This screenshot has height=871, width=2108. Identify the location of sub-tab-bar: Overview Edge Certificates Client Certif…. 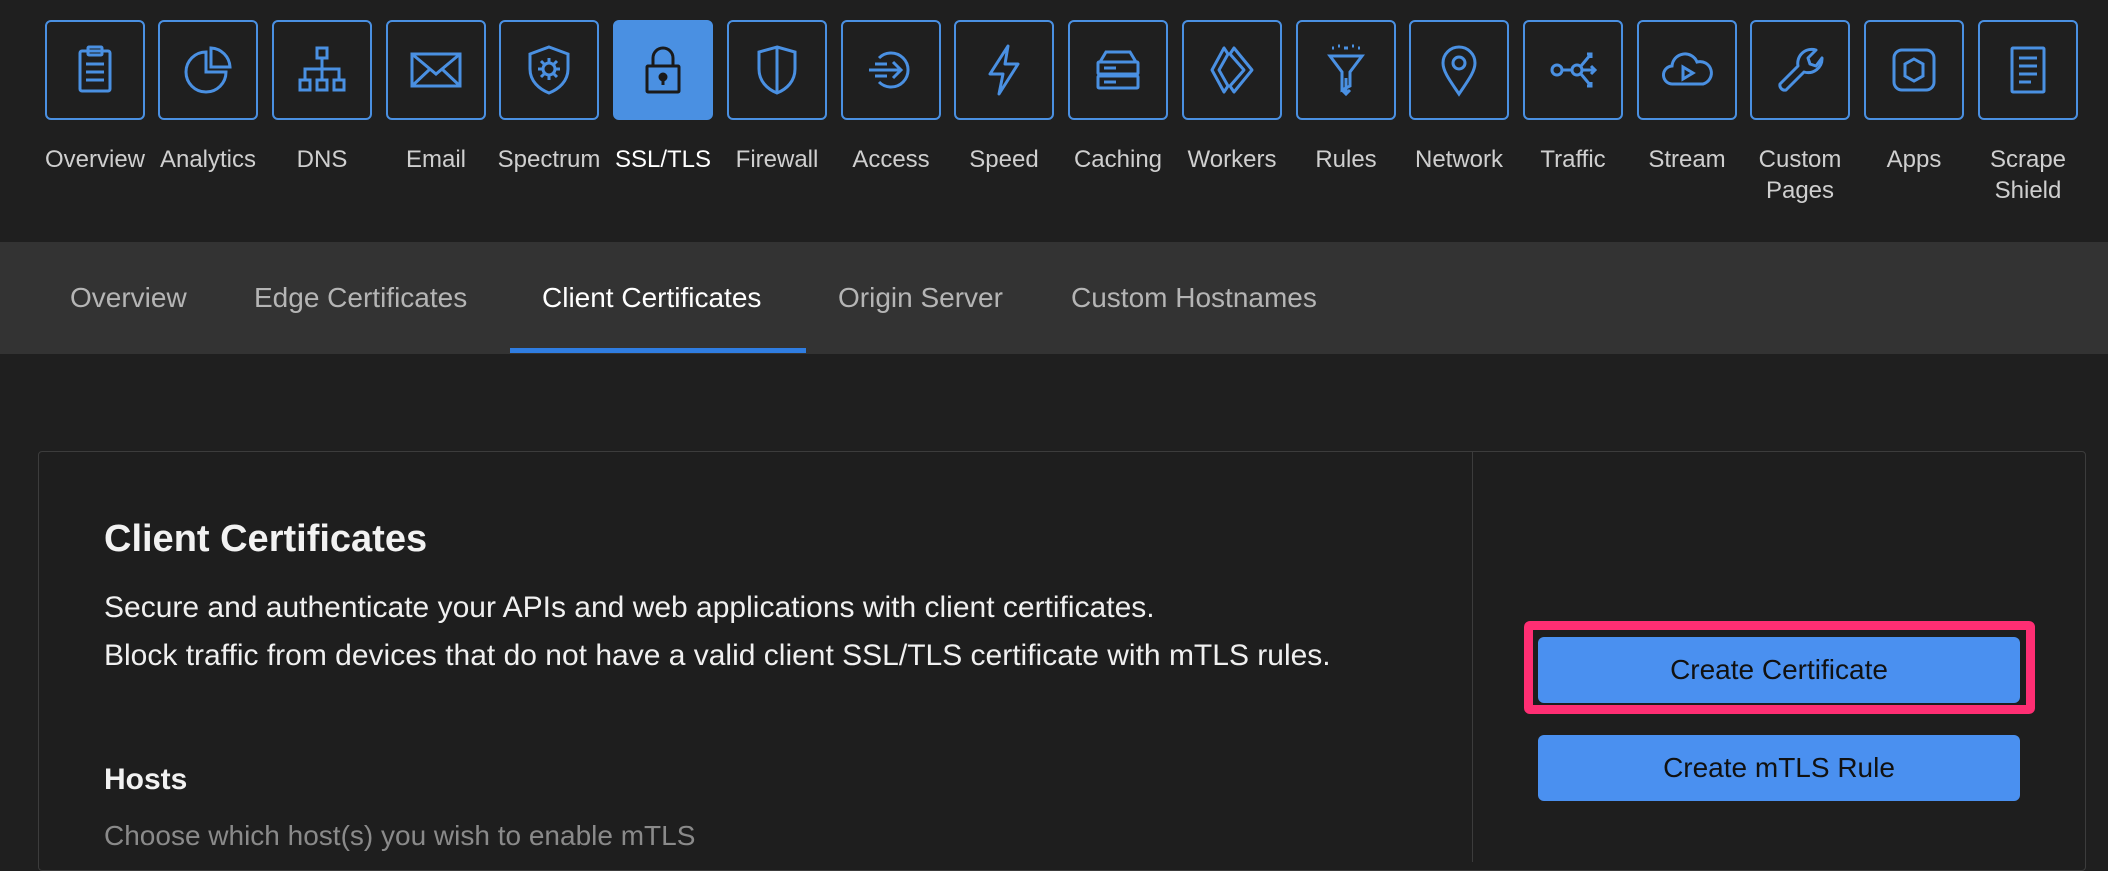
(1054, 298).